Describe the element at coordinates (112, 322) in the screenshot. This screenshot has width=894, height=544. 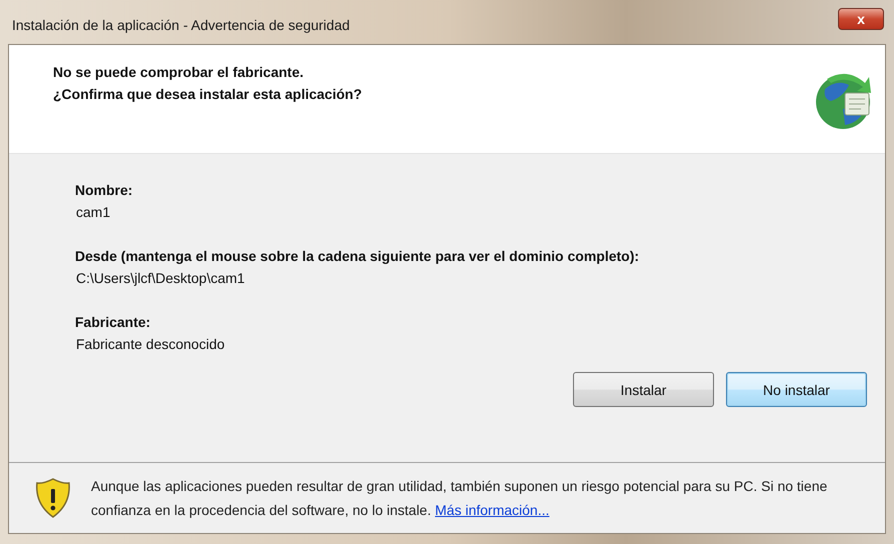
I see `field-label: Fabricante:` at that location.